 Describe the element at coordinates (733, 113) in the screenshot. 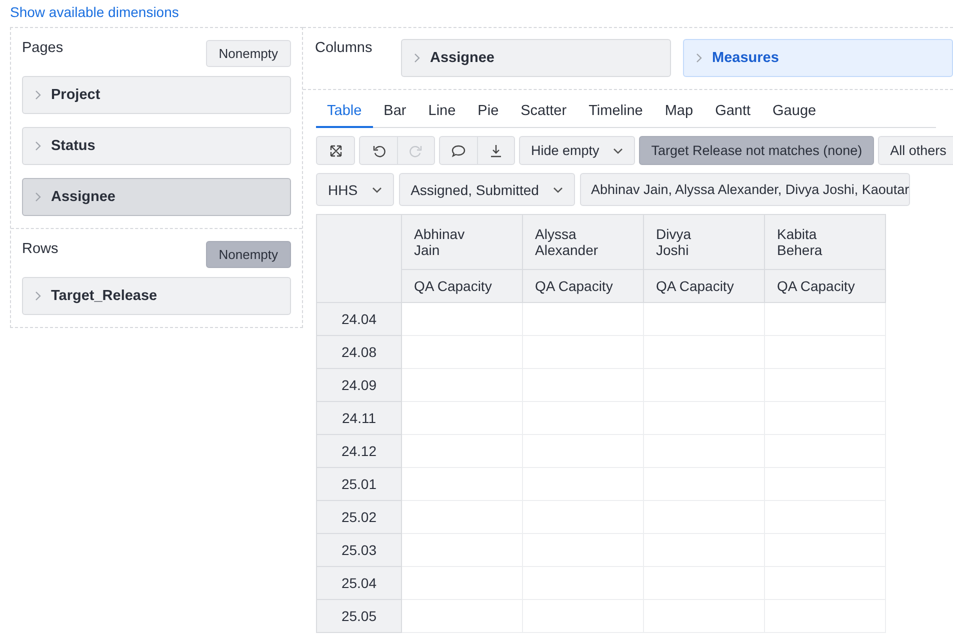

I see `view-tab: Gantt` at that location.